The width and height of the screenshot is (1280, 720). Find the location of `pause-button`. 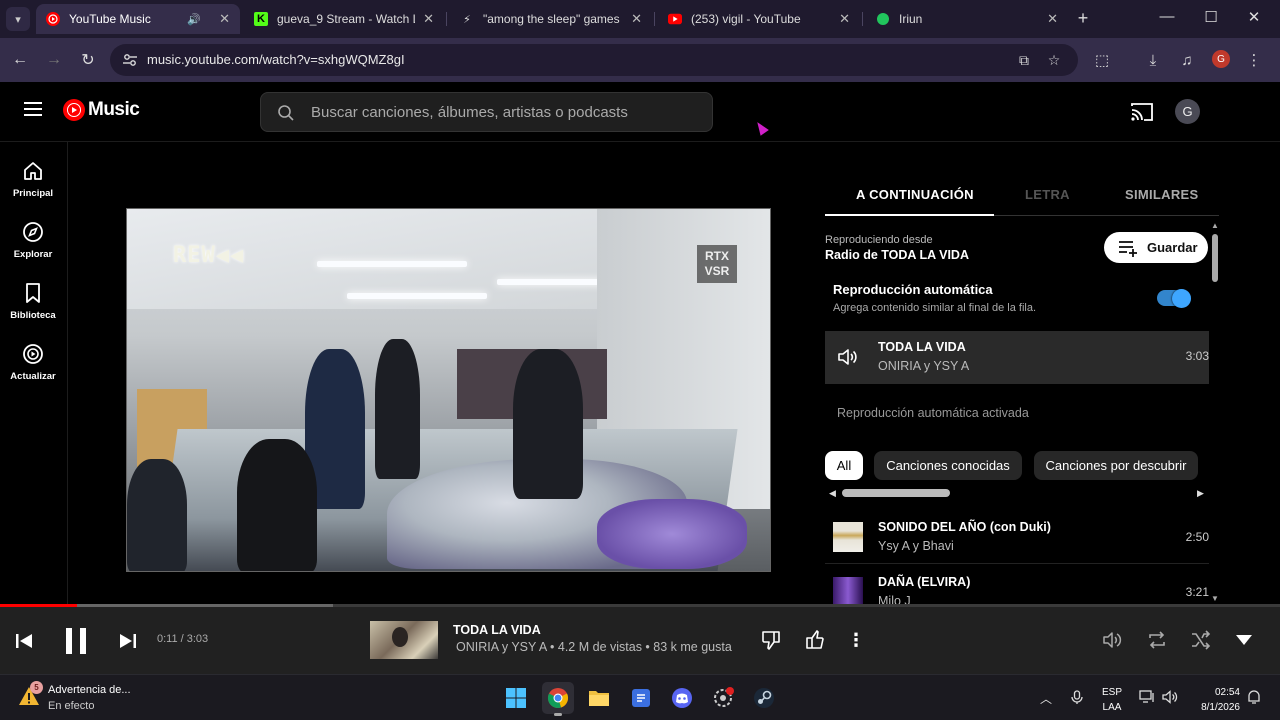

pause-button is located at coordinates (76, 641).